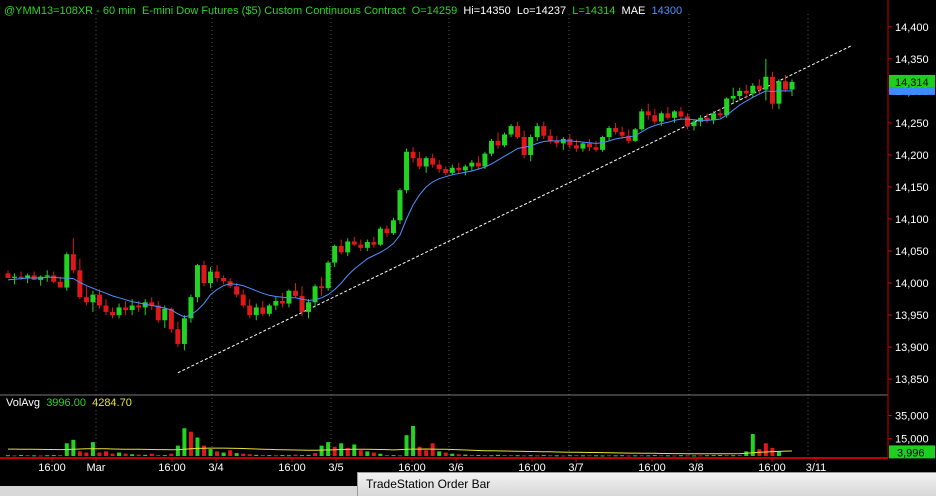  Describe the element at coordinates (646, 484) in the screenshot. I see `order-bar-panel: TradeStation Order Bar` at that location.